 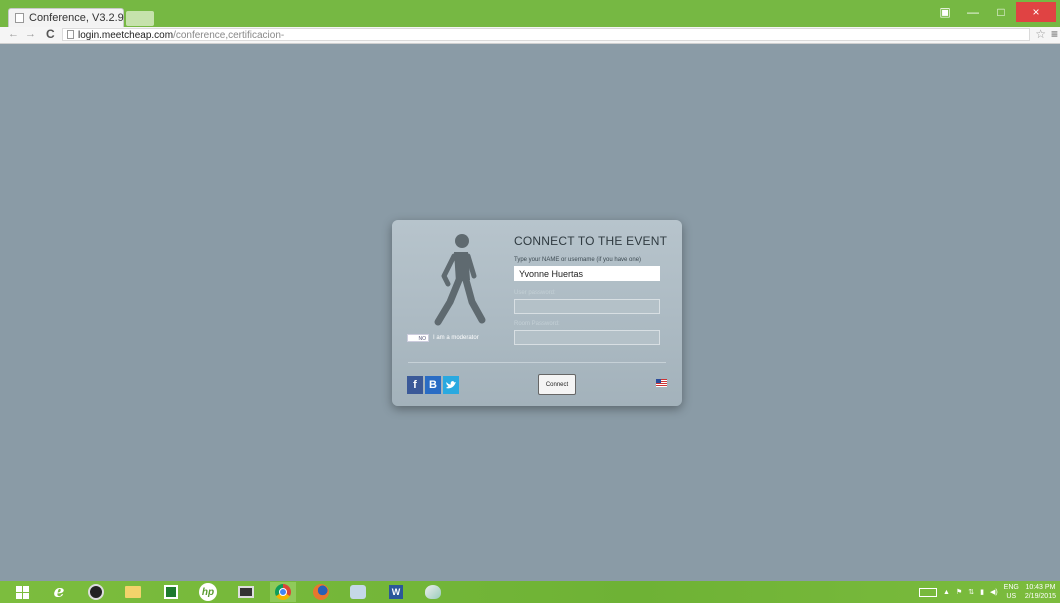 What do you see at coordinates (126, 35) in the screenshot?
I see `url-host: login.meetcheap.com` at bounding box center [126, 35].